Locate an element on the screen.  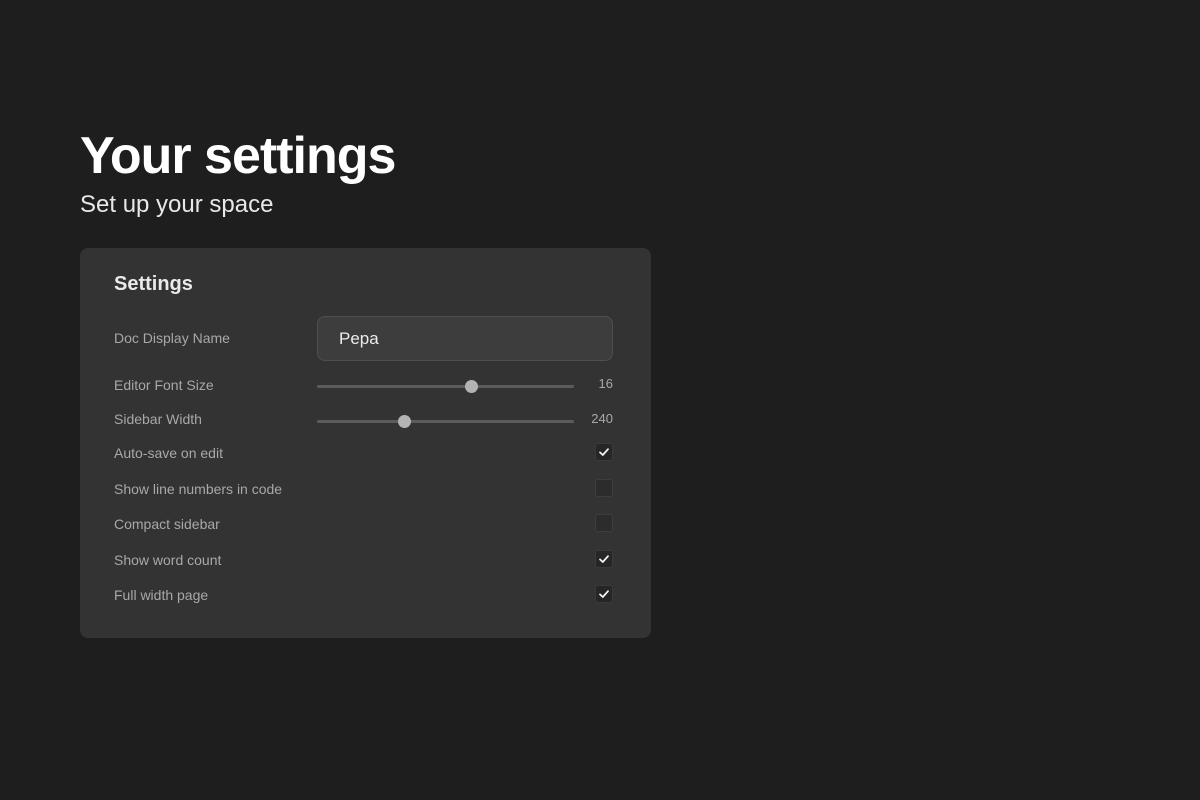
show-word-count-label: Show word count is located at coordinates (168, 560).